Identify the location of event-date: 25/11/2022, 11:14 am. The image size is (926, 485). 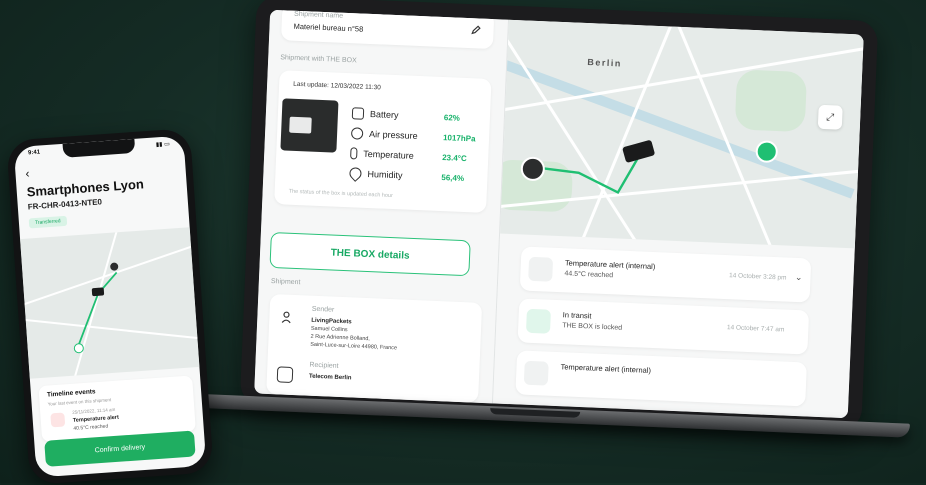
(94, 410).